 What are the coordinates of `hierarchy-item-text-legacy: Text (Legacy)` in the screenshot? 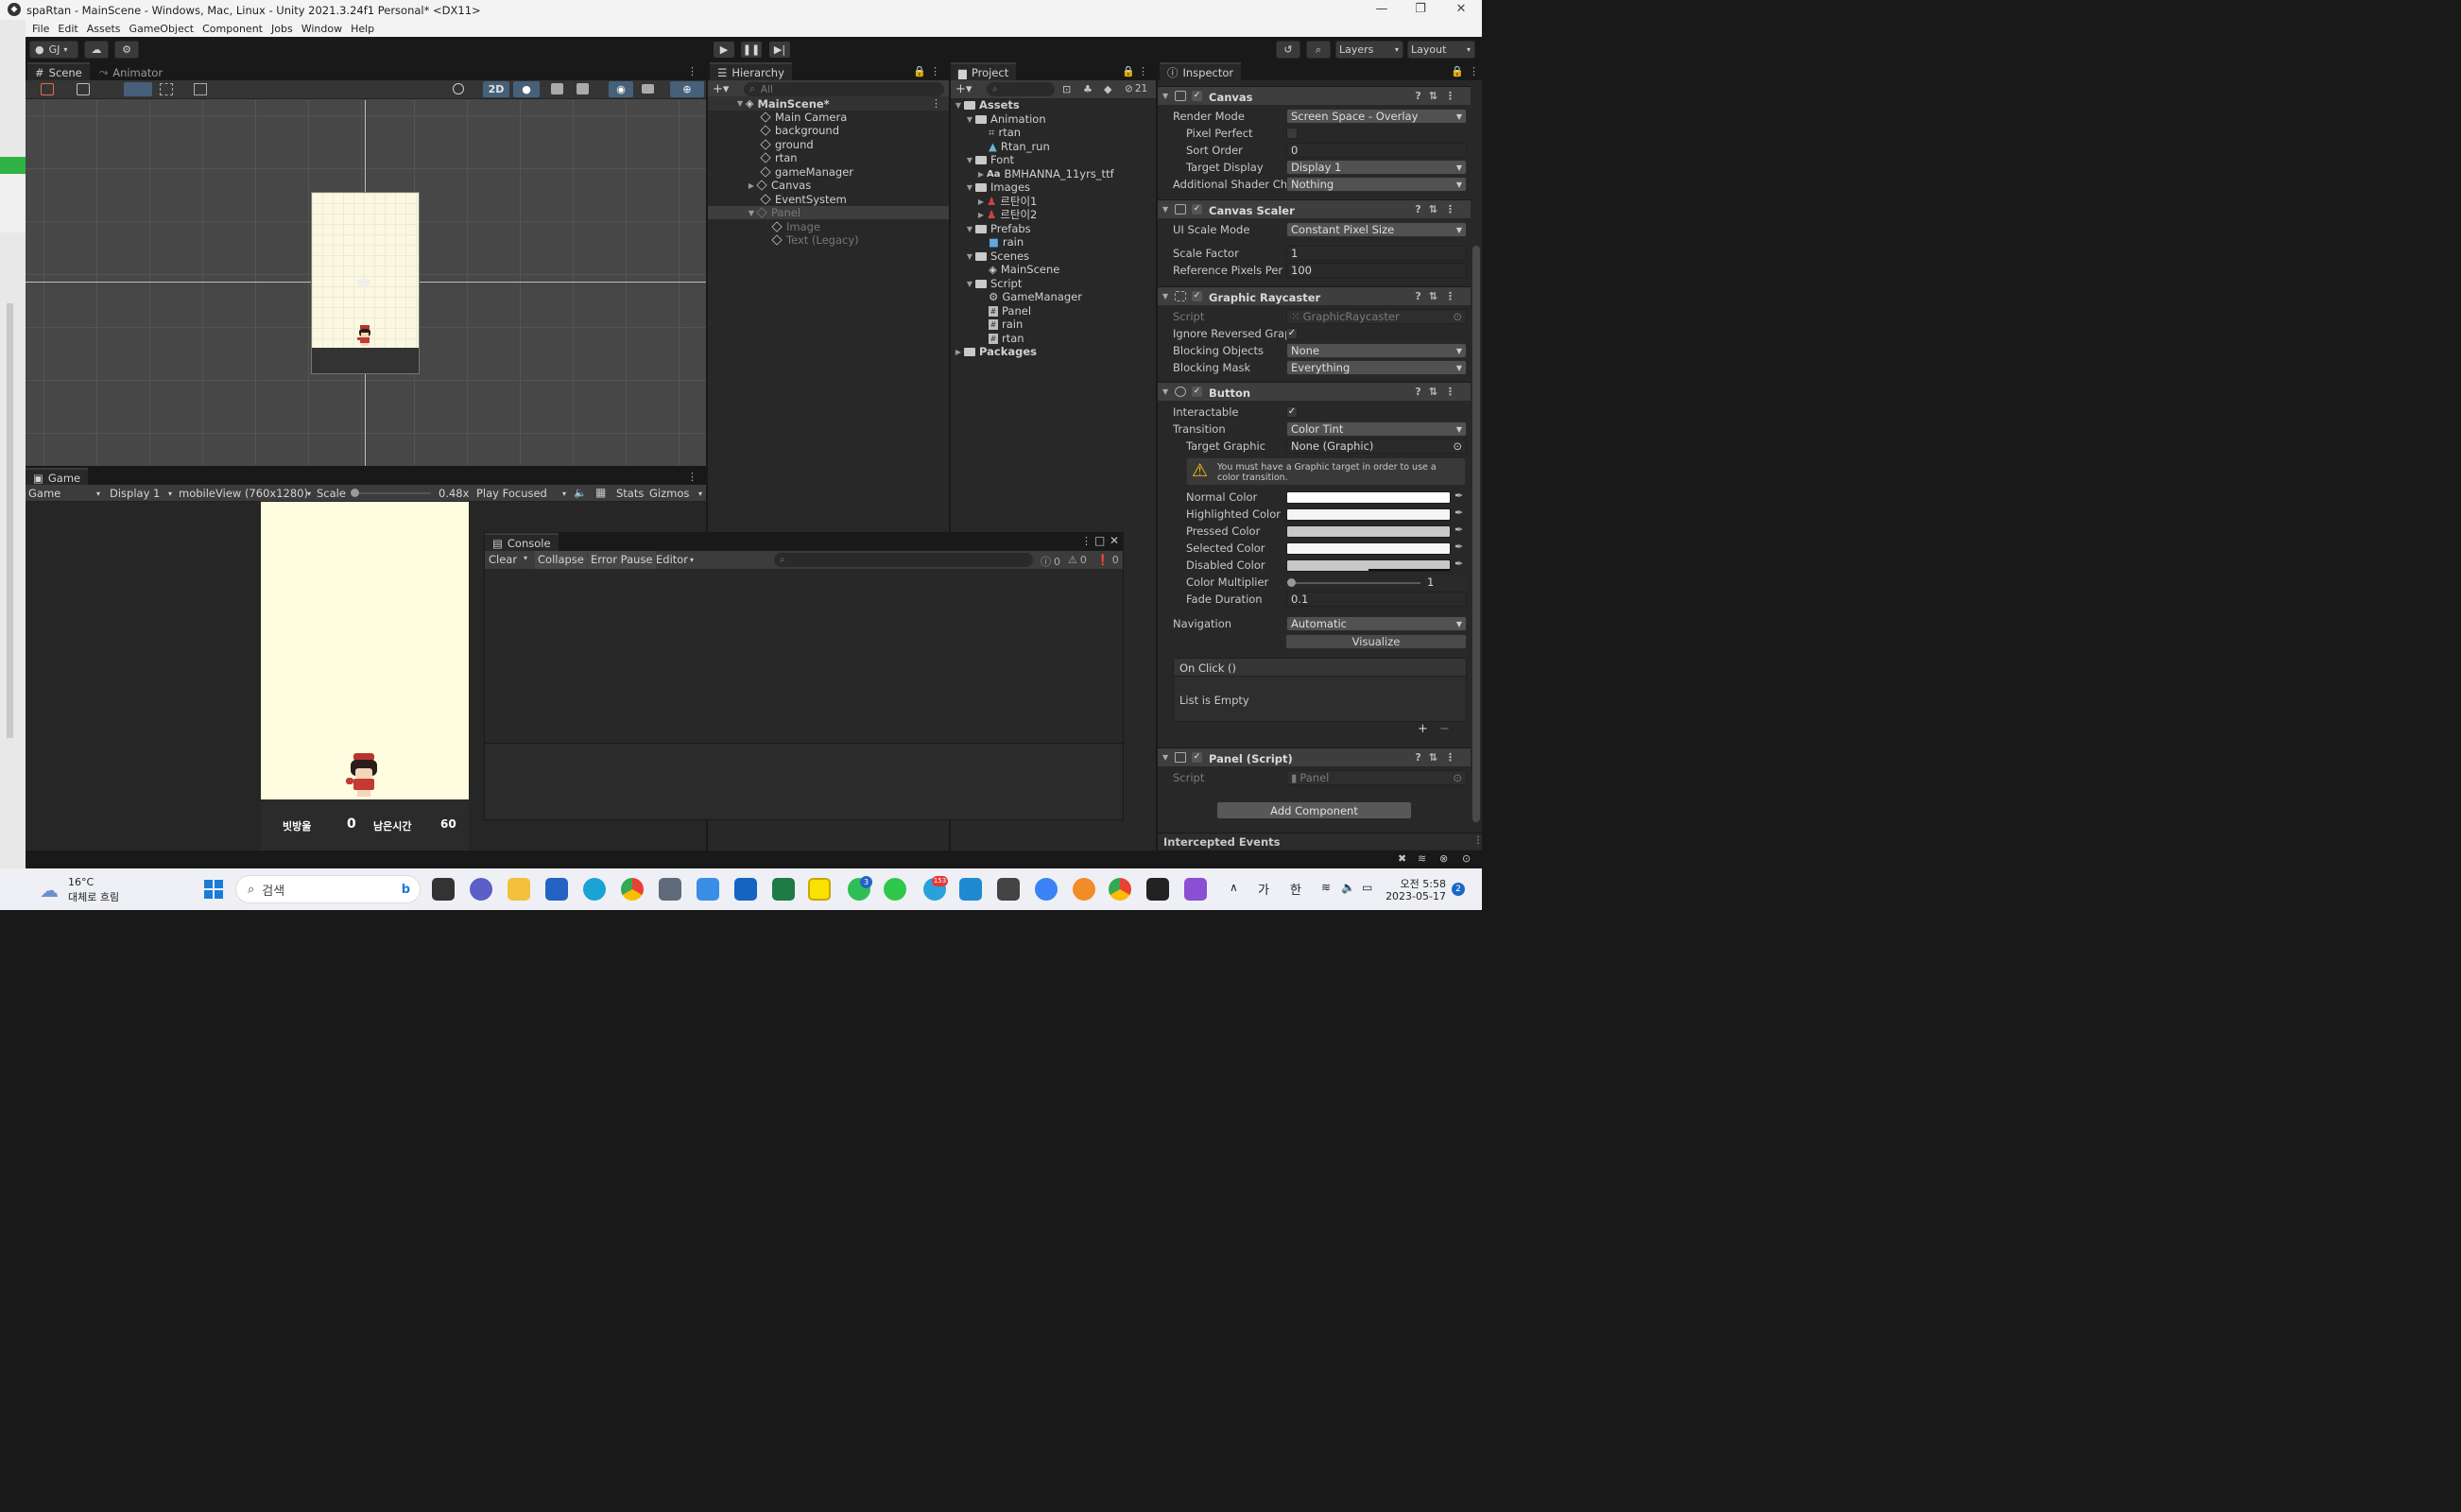 It's located at (828, 240).